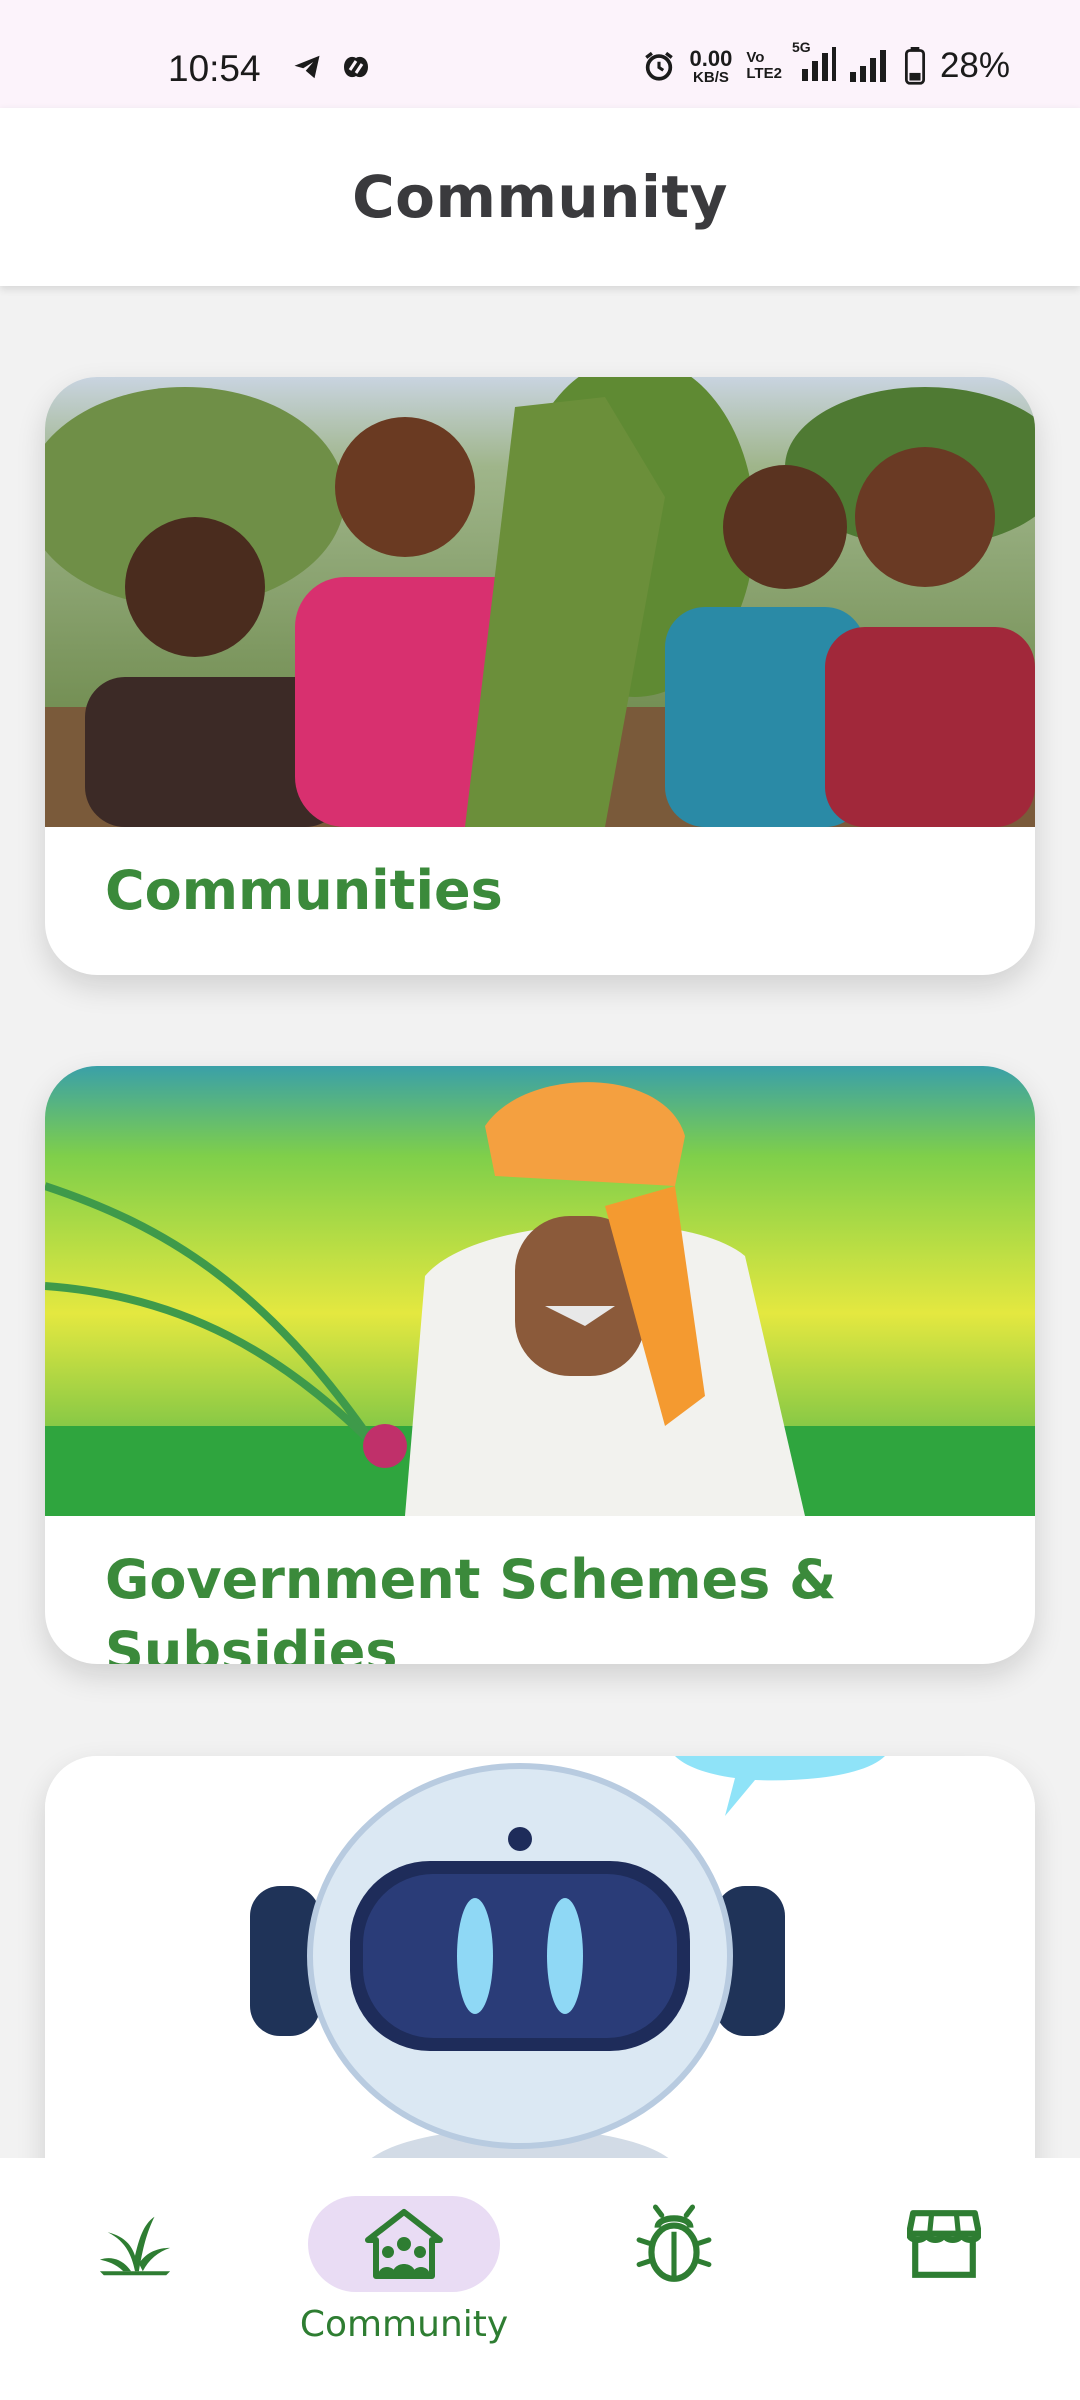 This screenshot has width=1080, height=2400. Describe the element at coordinates (471, 1606) in the screenshot. I see `card-label: Government Schemes & Subsidies` at that location.